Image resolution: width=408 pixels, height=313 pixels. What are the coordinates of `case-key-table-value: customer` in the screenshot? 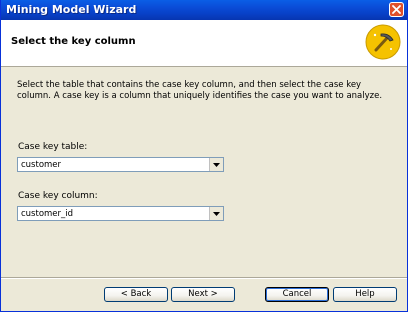 It's located at (41, 165).